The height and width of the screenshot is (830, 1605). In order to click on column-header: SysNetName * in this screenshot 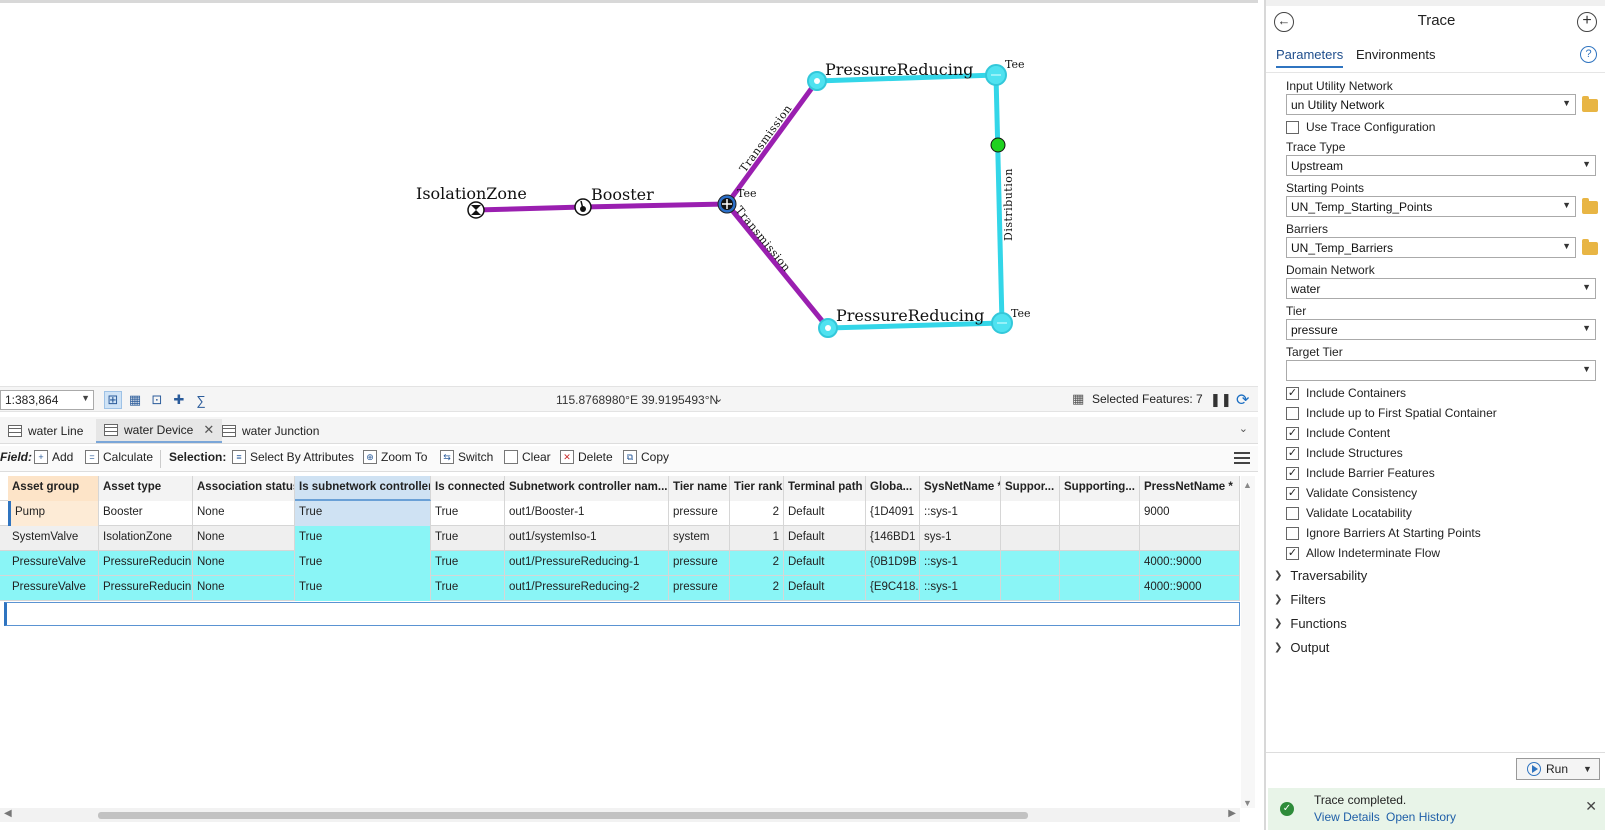, I will do `click(960, 488)`.